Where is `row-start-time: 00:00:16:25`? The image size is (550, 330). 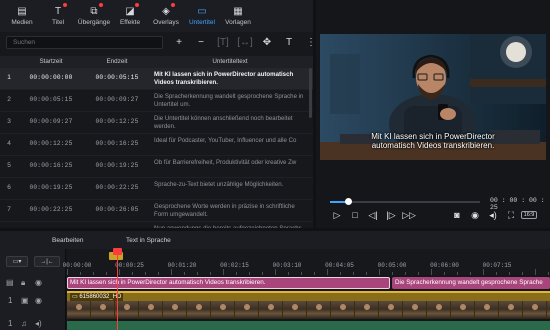
row-start-time: 00:00:16:25 is located at coordinates (51, 166).